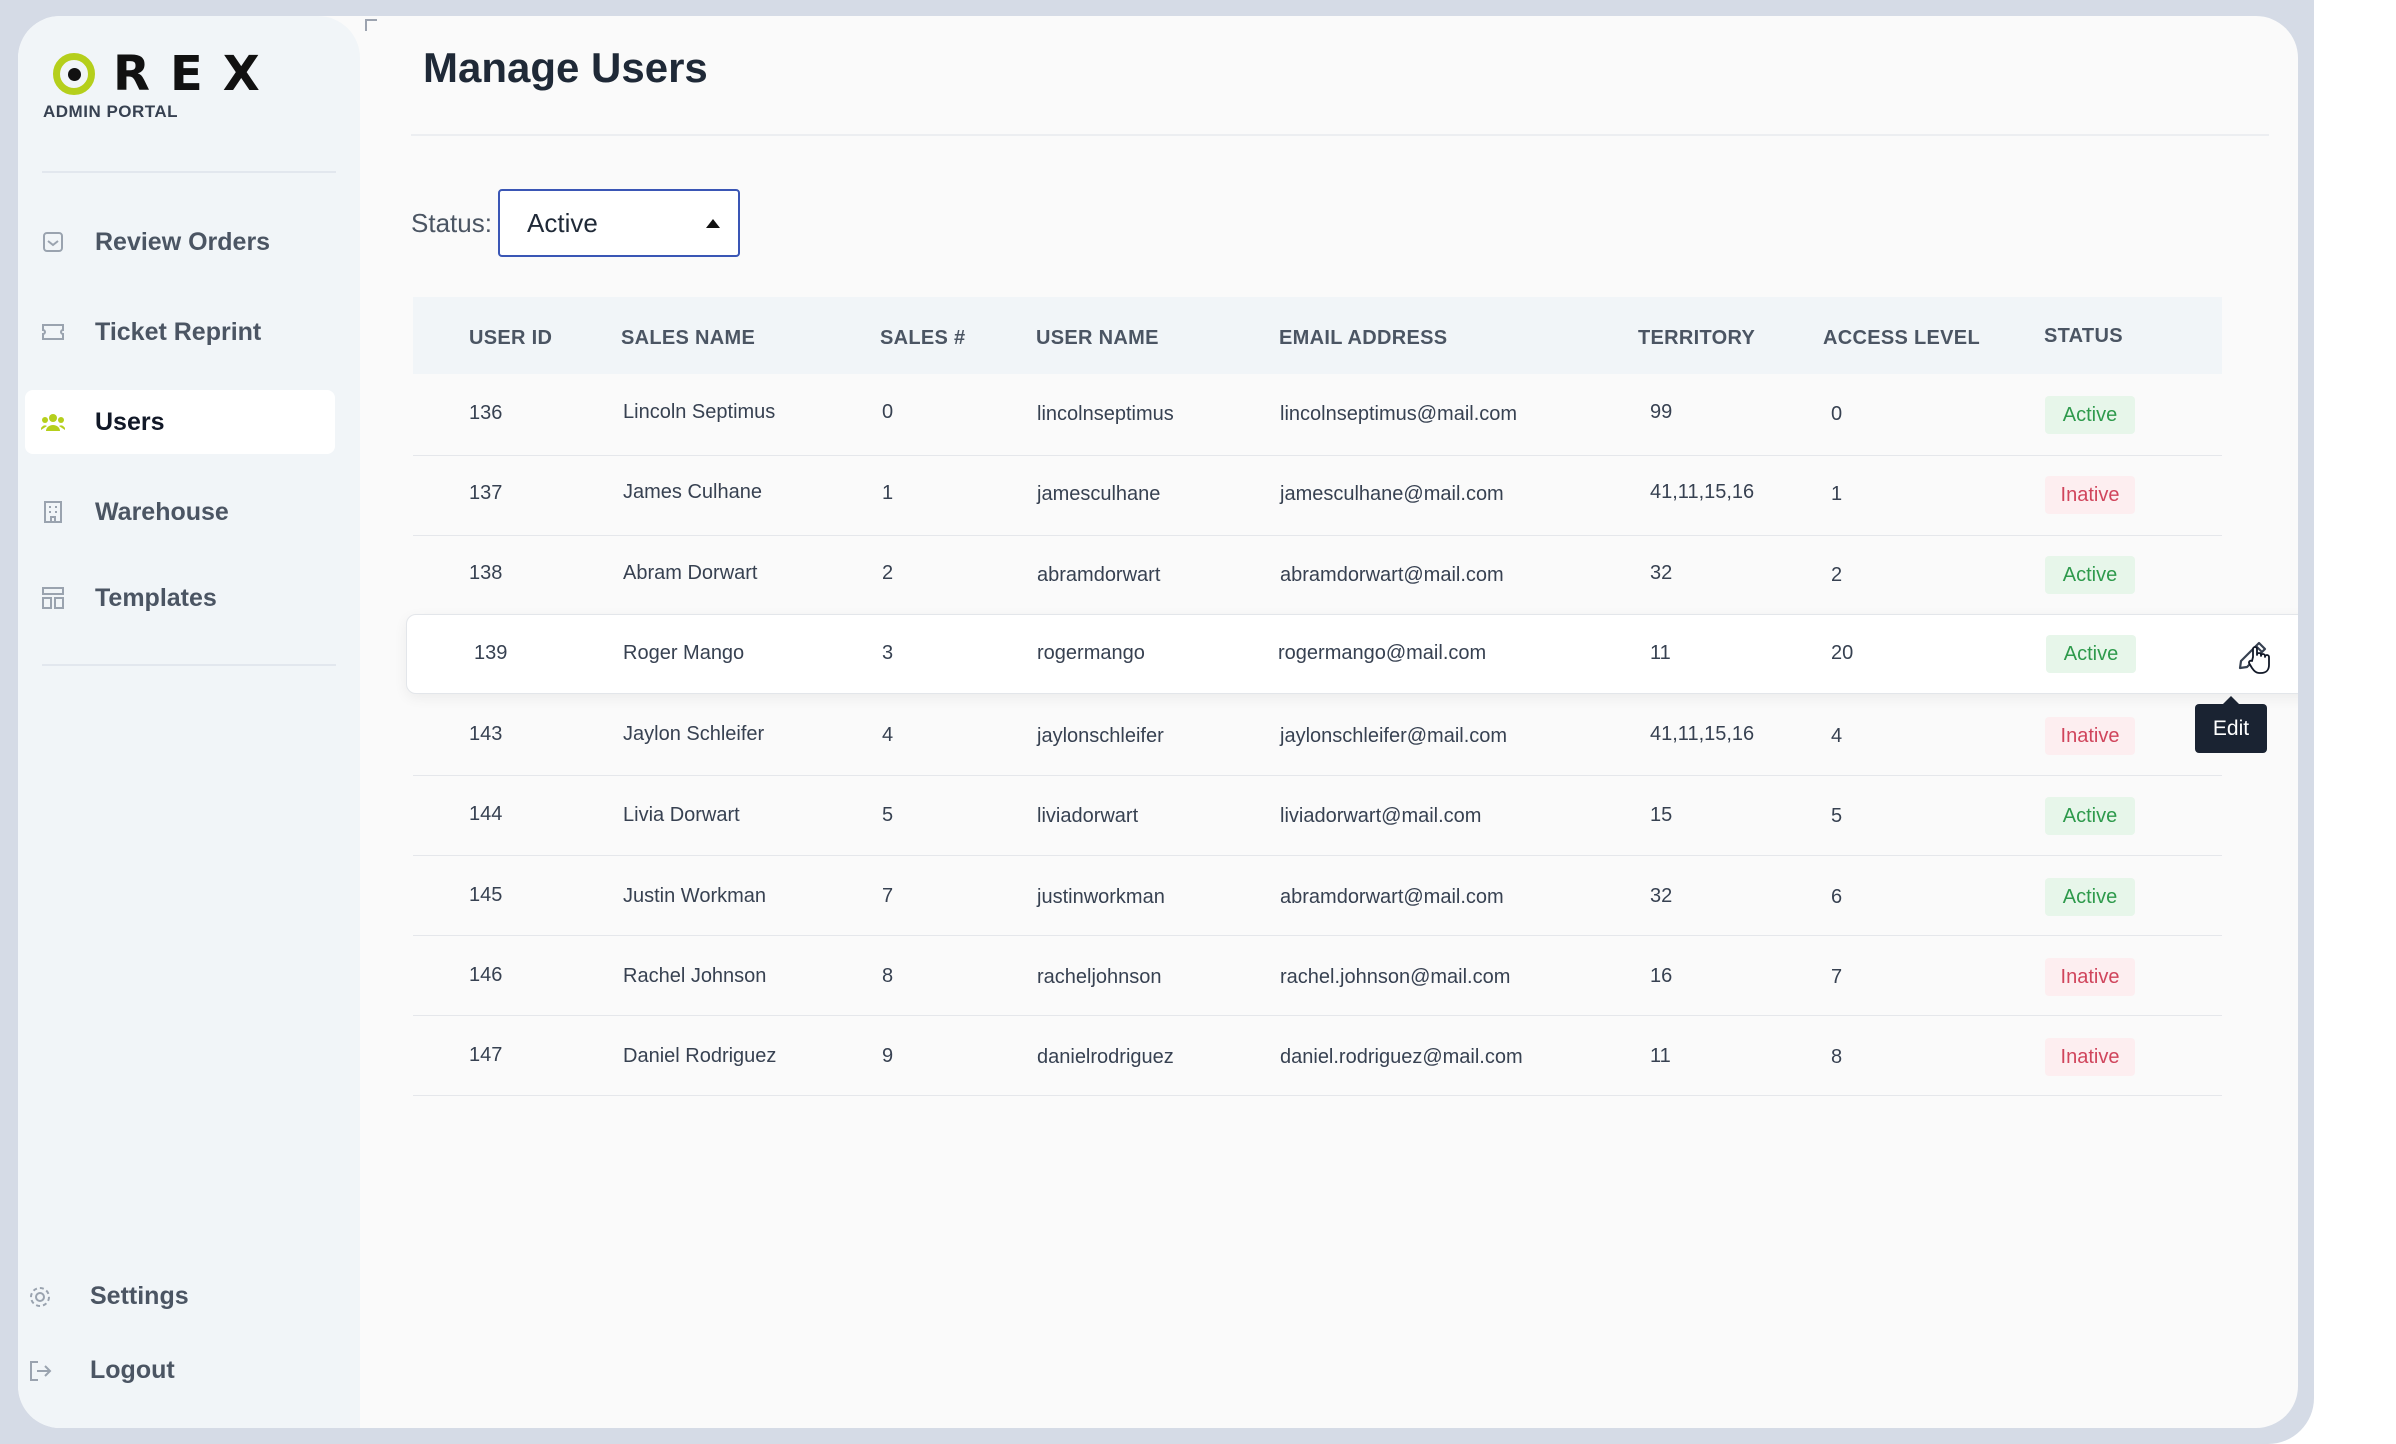 The width and height of the screenshot is (2396, 1444). What do you see at coordinates (1661, 412) in the screenshot?
I see `cell-territory: 99` at bounding box center [1661, 412].